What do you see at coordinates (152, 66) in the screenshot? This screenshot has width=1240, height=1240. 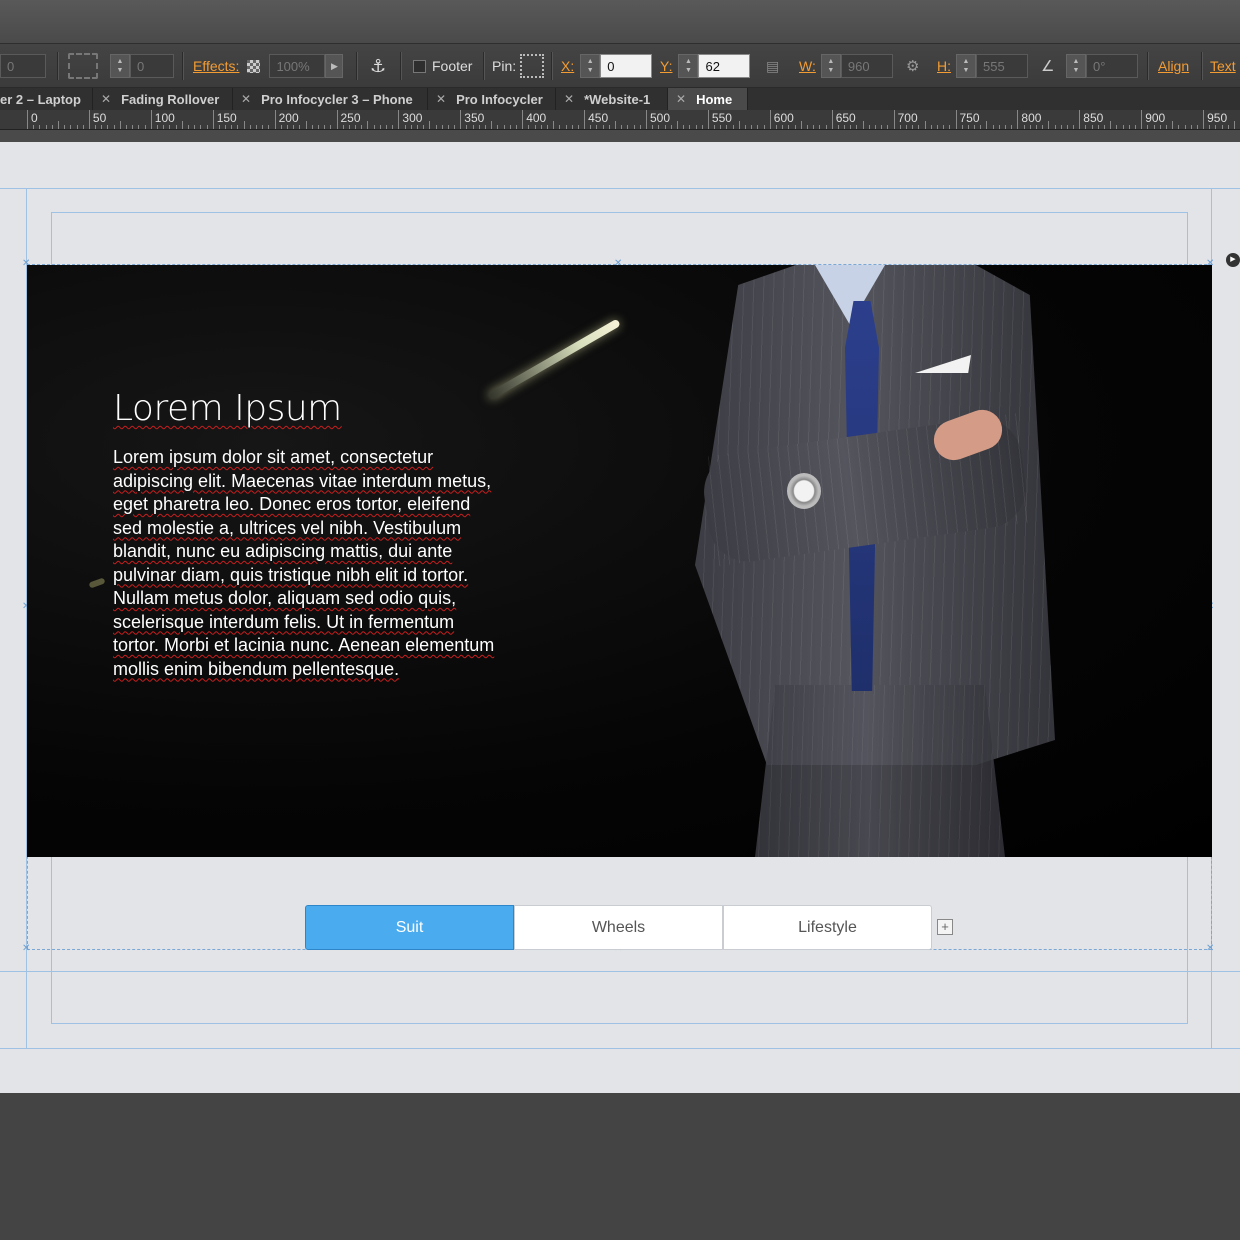 I see `rotate-field: 0` at bounding box center [152, 66].